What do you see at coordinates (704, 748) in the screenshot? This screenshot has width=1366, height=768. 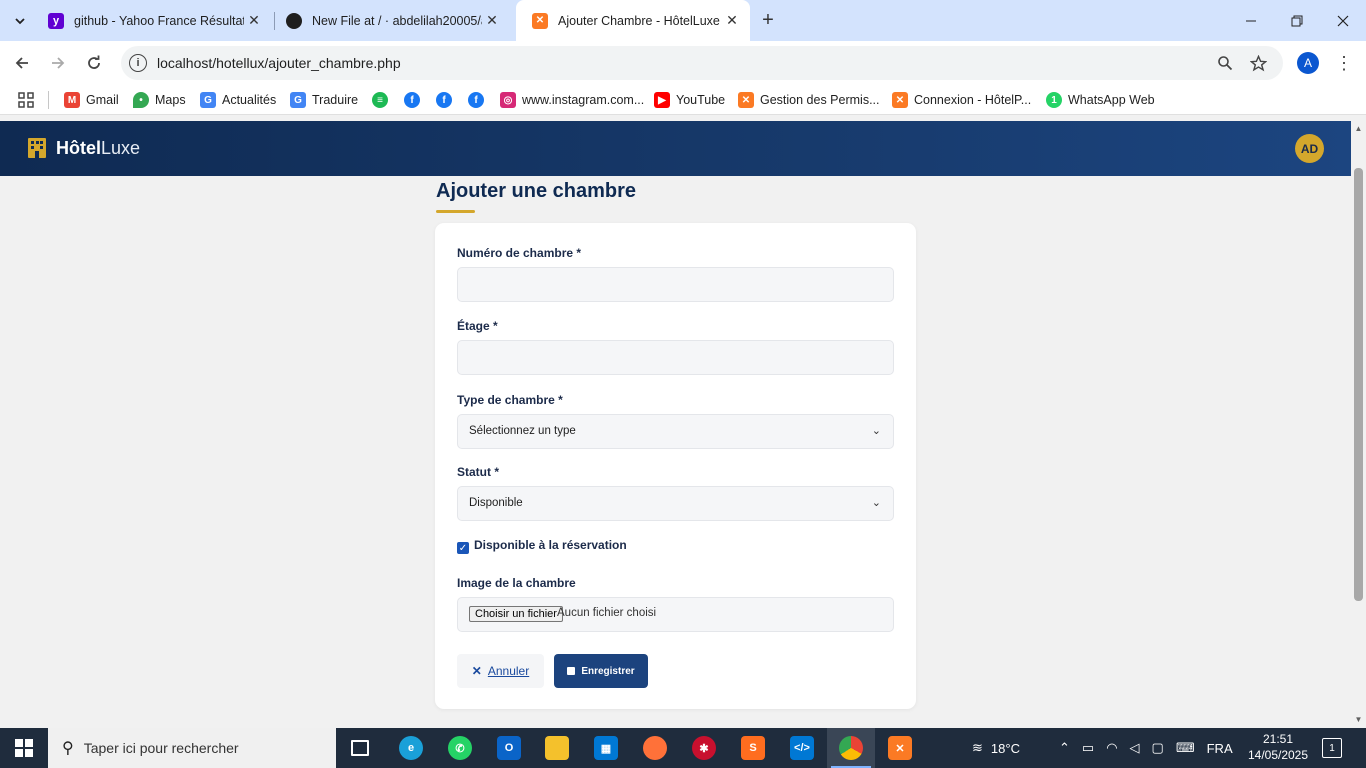 I see `taskbar-app-red: ✱` at bounding box center [704, 748].